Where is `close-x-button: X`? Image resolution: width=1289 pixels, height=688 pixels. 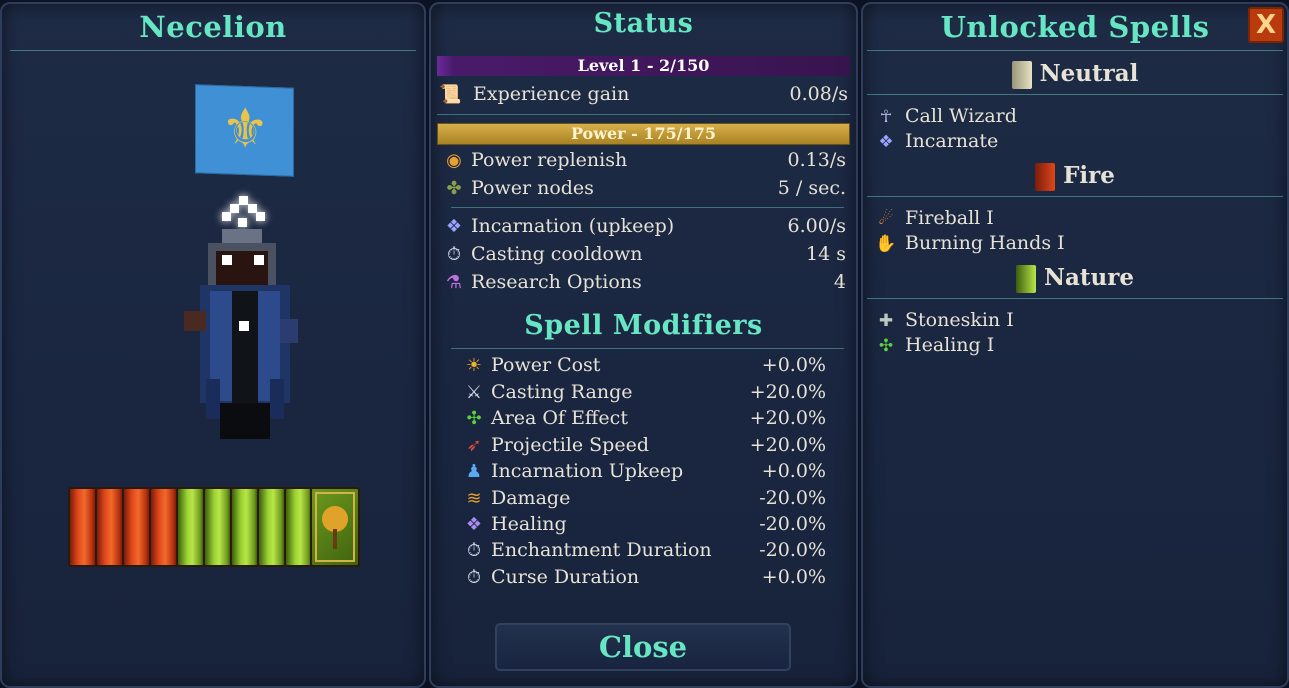 close-x-button: X is located at coordinates (1266, 25).